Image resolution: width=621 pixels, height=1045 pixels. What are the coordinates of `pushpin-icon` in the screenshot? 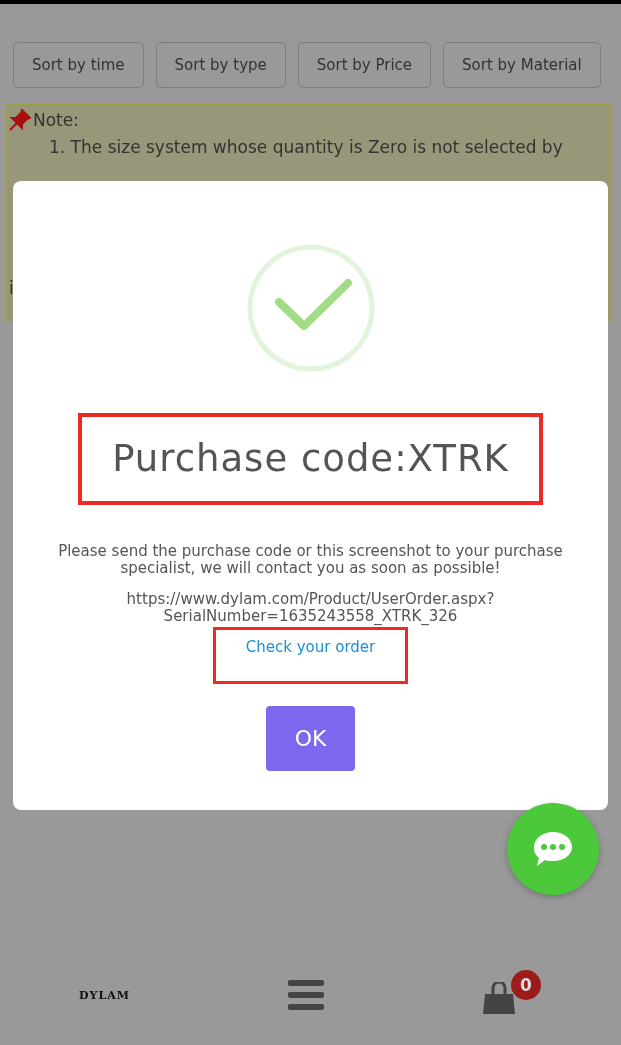 It's located at (20, 120).